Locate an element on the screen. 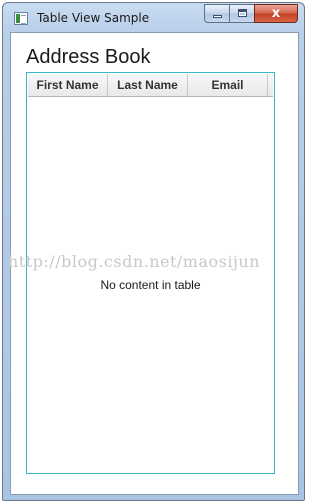 The image size is (320, 503). minimize-icon is located at coordinates (217, 16).